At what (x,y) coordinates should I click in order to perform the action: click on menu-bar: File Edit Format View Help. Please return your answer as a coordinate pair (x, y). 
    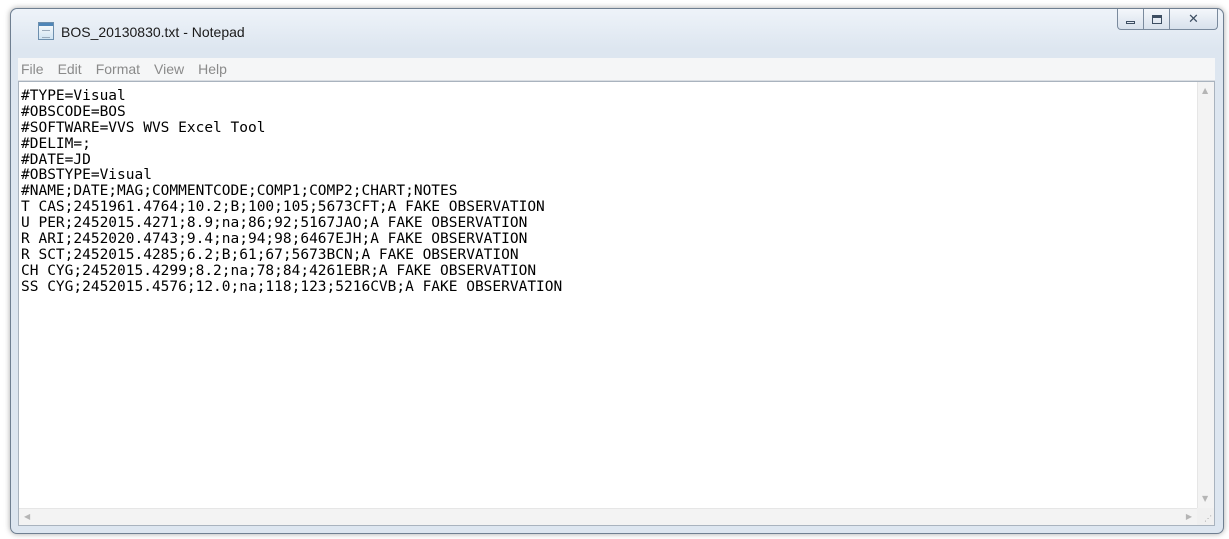
    Looking at the image, I should click on (616, 69).